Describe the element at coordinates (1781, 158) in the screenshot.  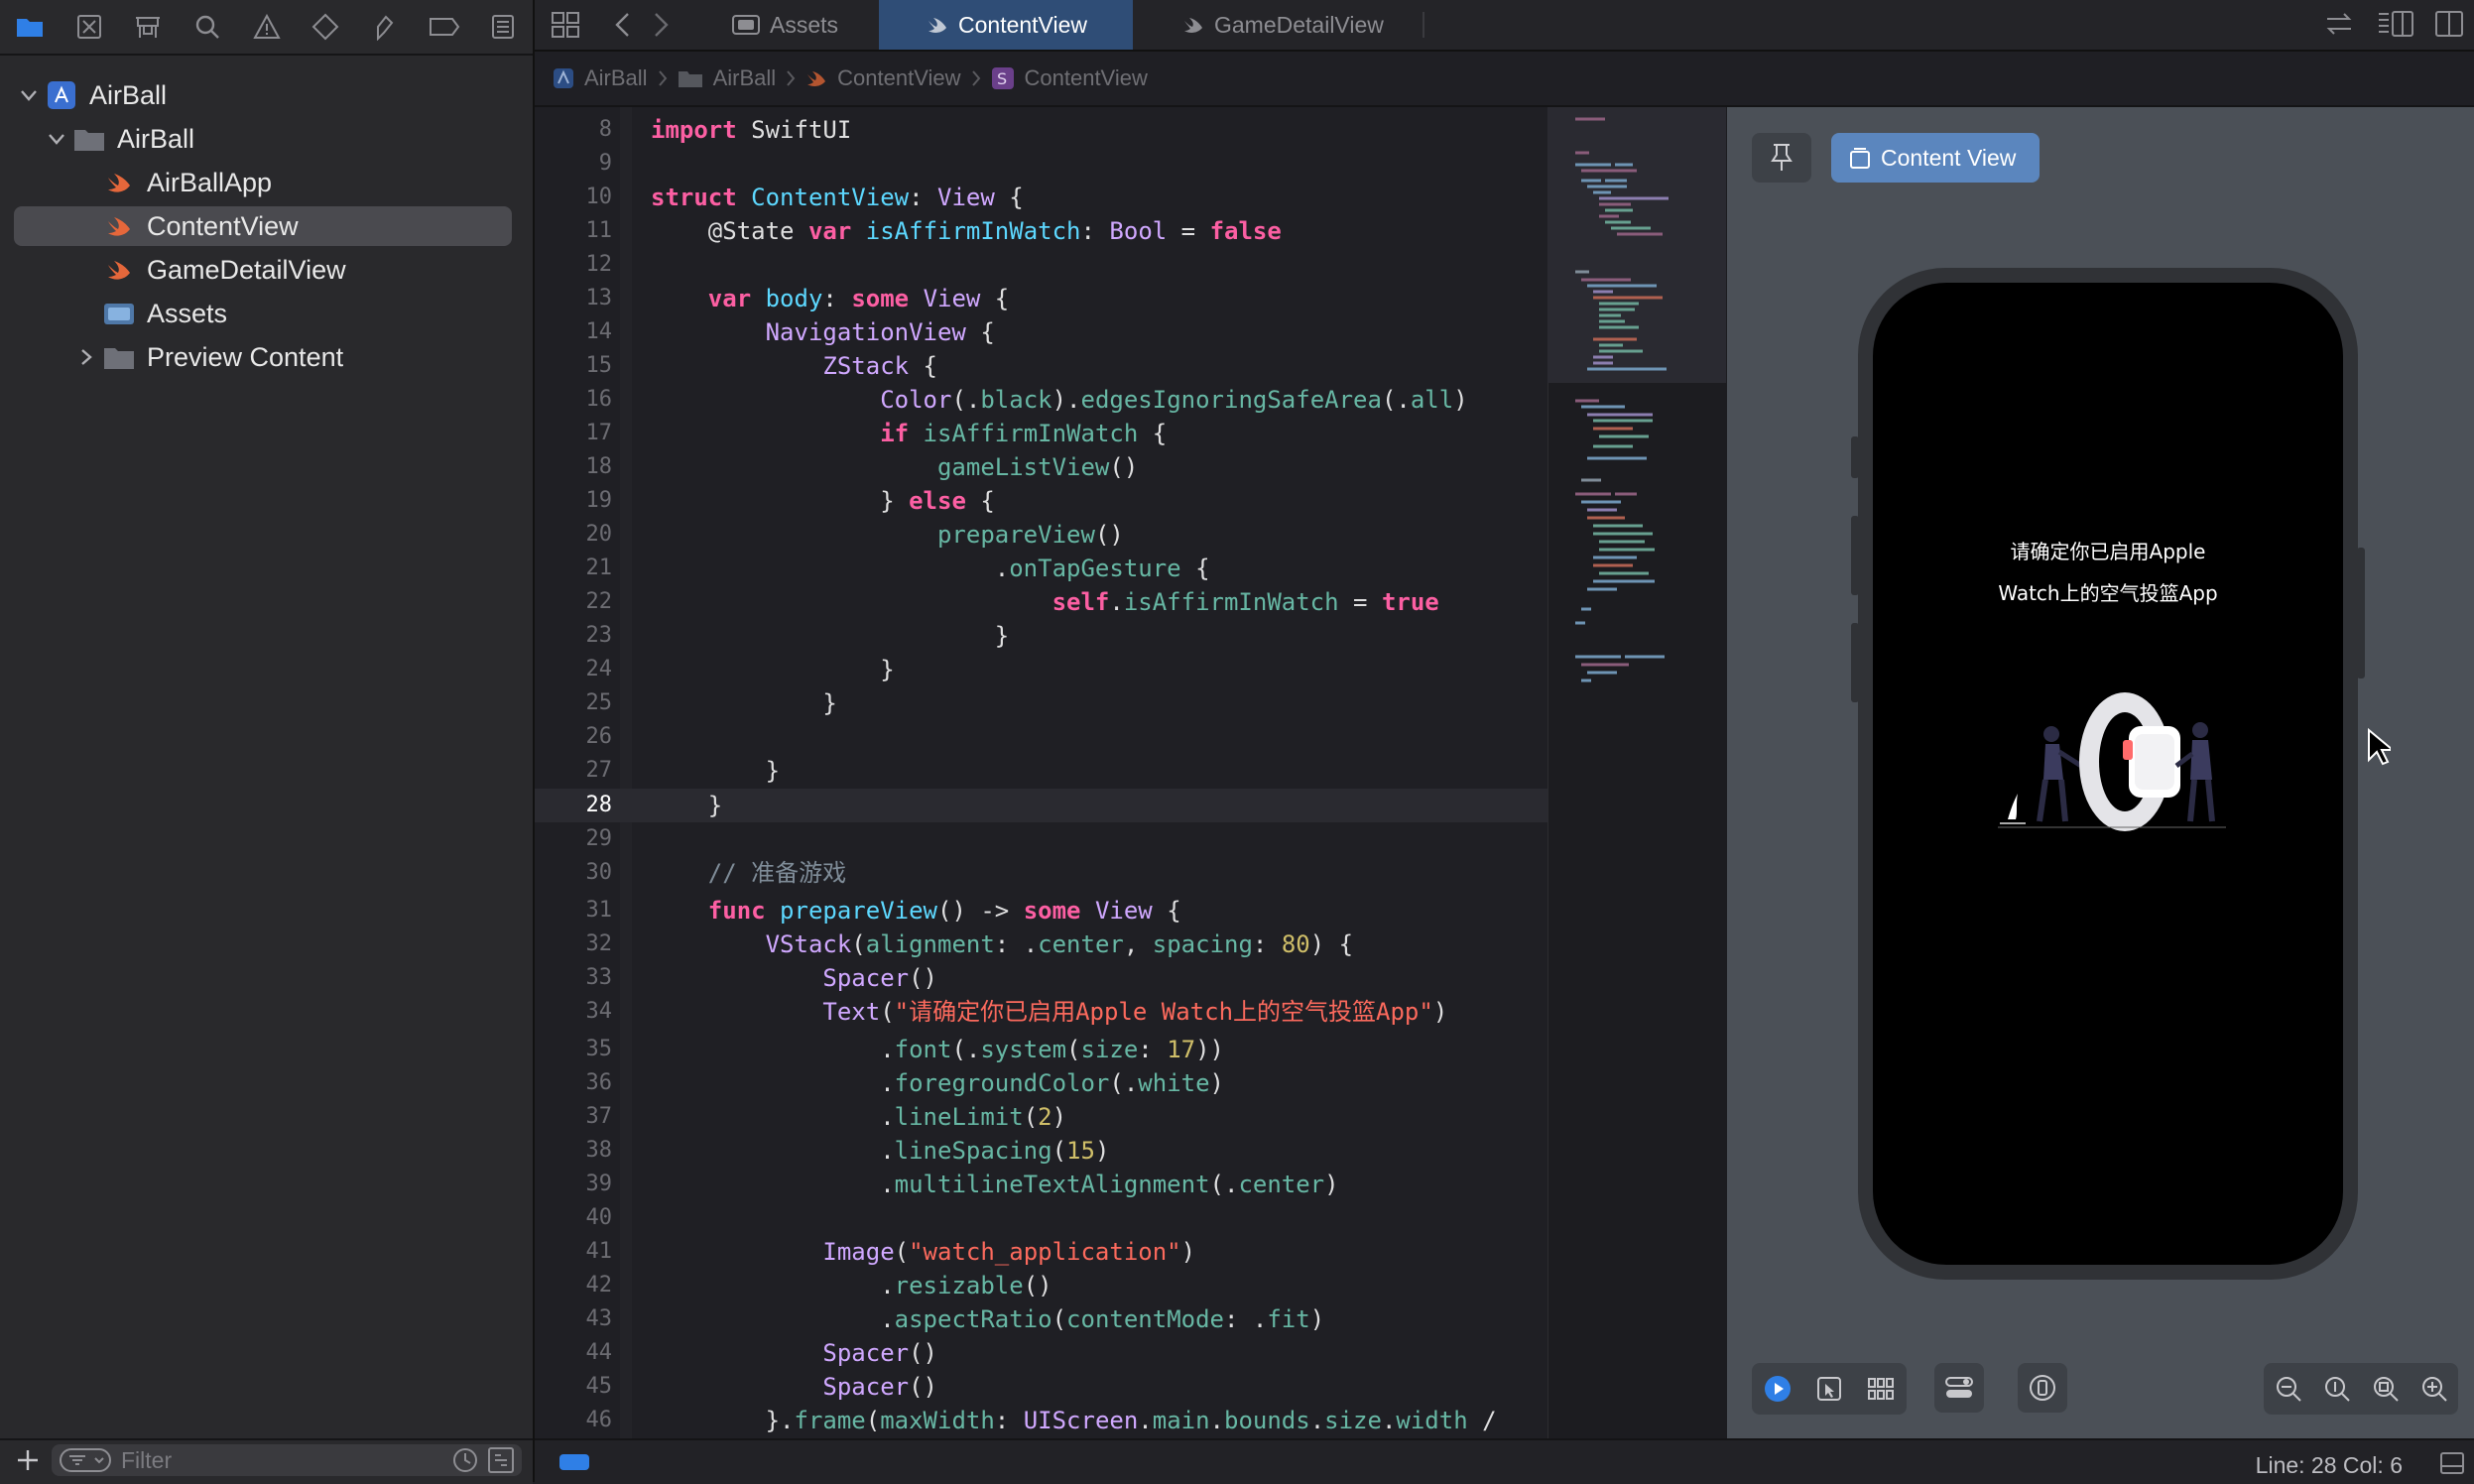
I see `pin-icon` at that location.